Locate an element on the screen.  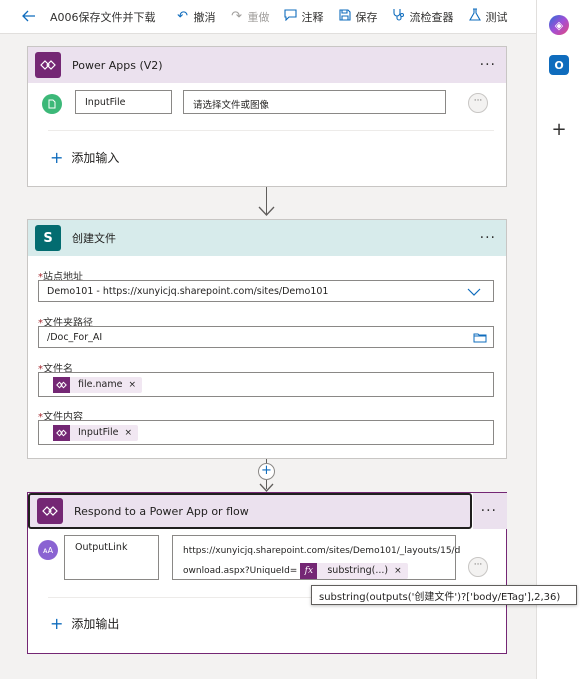
undo-button: ↶ 撤消 is located at coordinates (195, 17).